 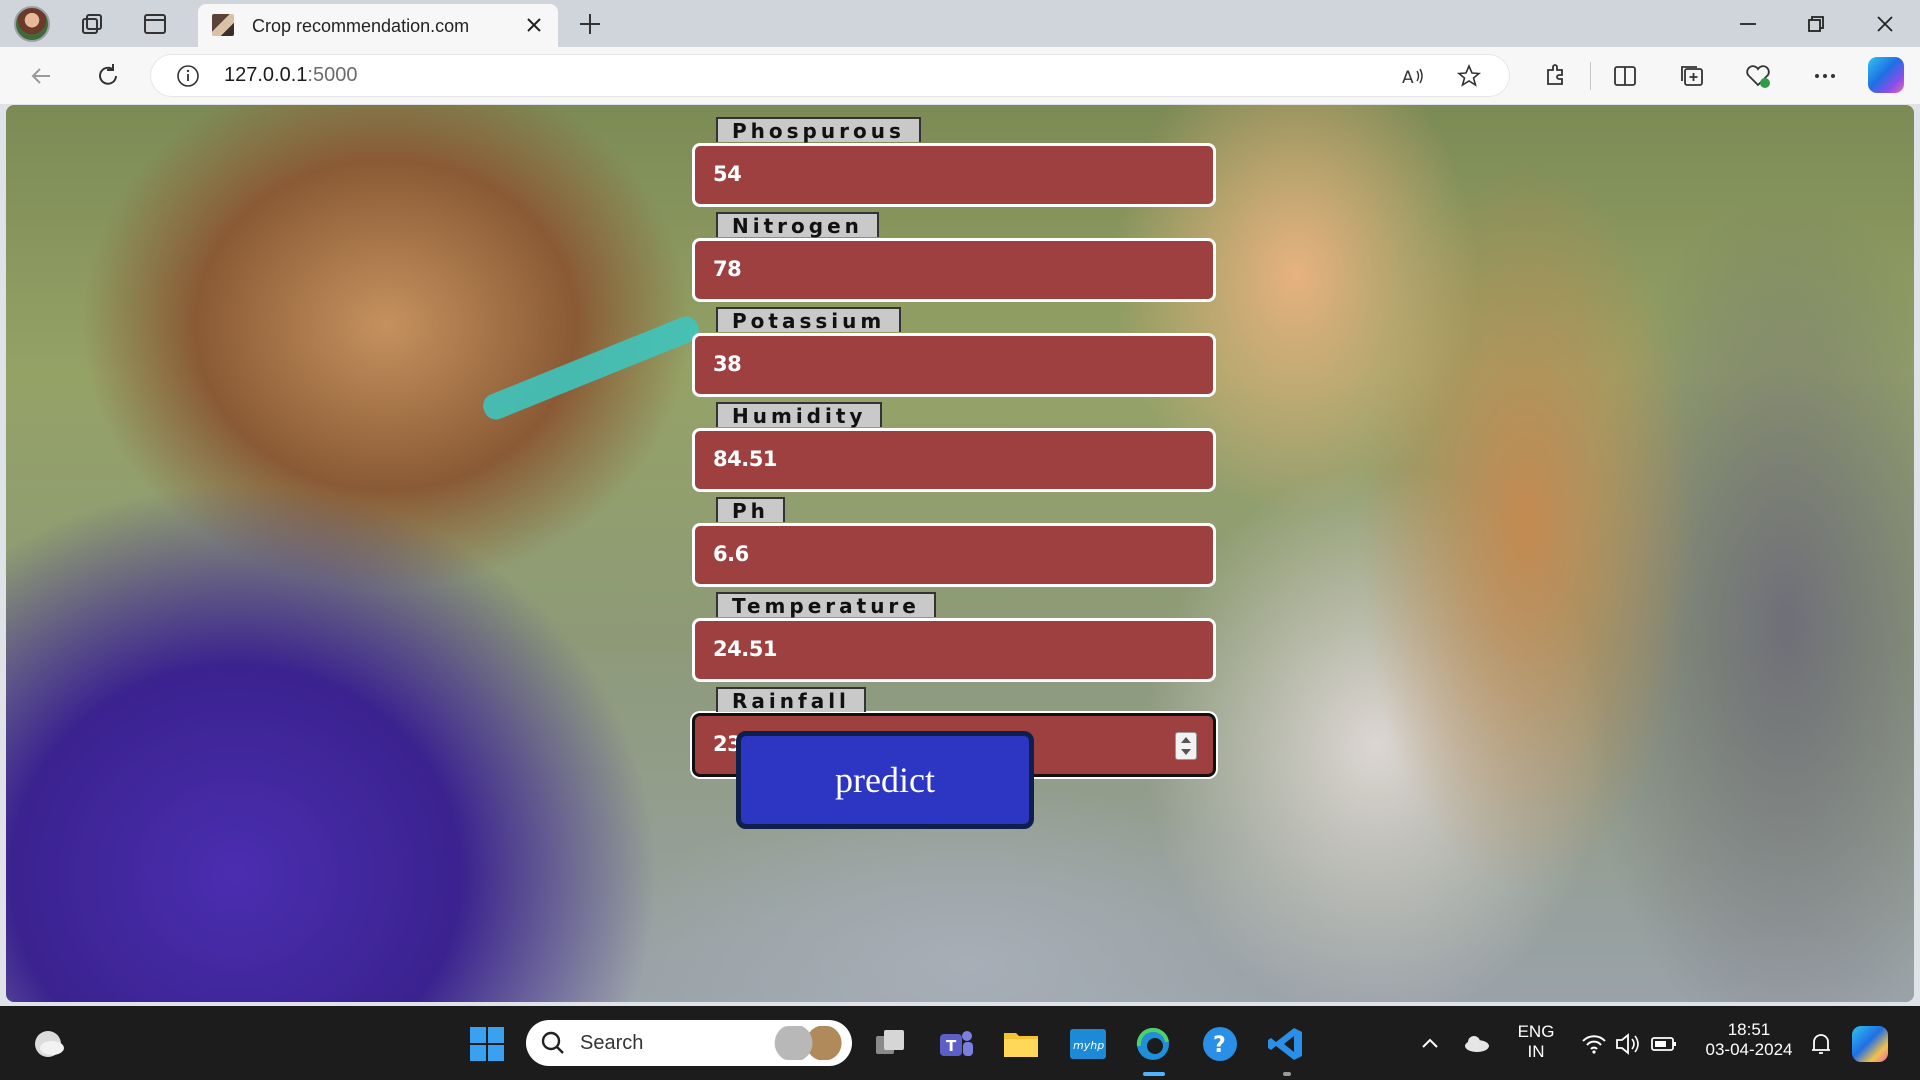 What do you see at coordinates (727, 364) in the screenshot?
I see `field-value: 38` at bounding box center [727, 364].